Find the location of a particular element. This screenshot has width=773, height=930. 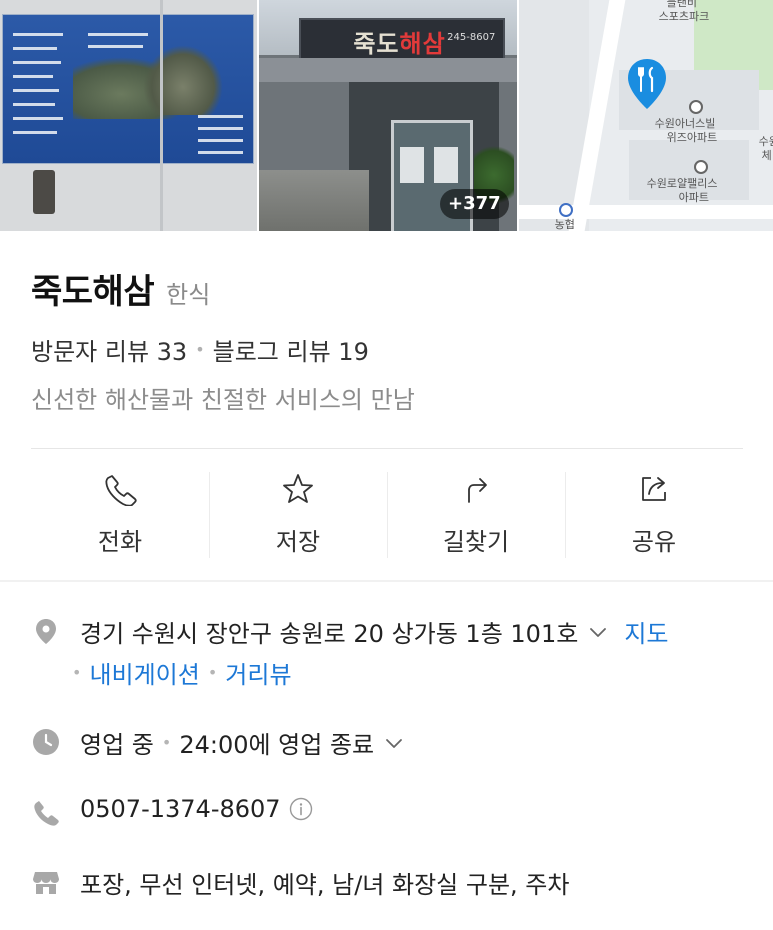

sign-phone: 245-8607 is located at coordinates (471, 37).